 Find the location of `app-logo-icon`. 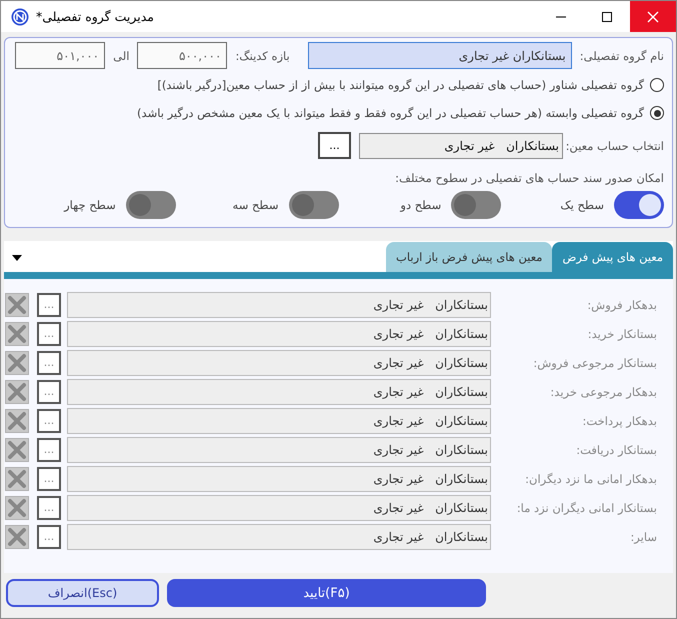

app-logo-icon is located at coordinates (20, 17).